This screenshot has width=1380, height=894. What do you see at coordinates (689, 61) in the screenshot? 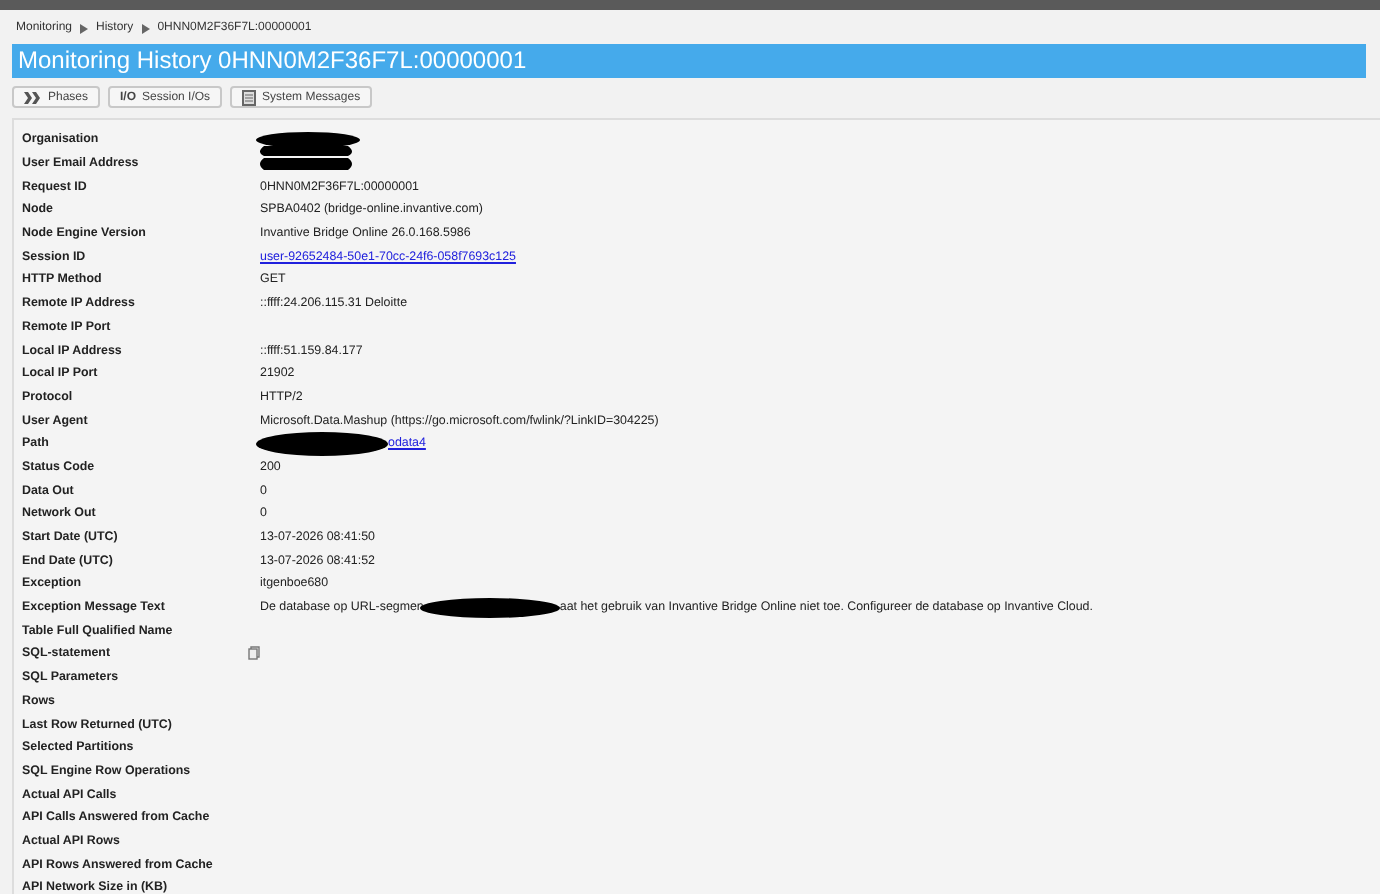
I see `page-title: Monitoring History 0HNN0M2F36F7L:00000001` at bounding box center [689, 61].